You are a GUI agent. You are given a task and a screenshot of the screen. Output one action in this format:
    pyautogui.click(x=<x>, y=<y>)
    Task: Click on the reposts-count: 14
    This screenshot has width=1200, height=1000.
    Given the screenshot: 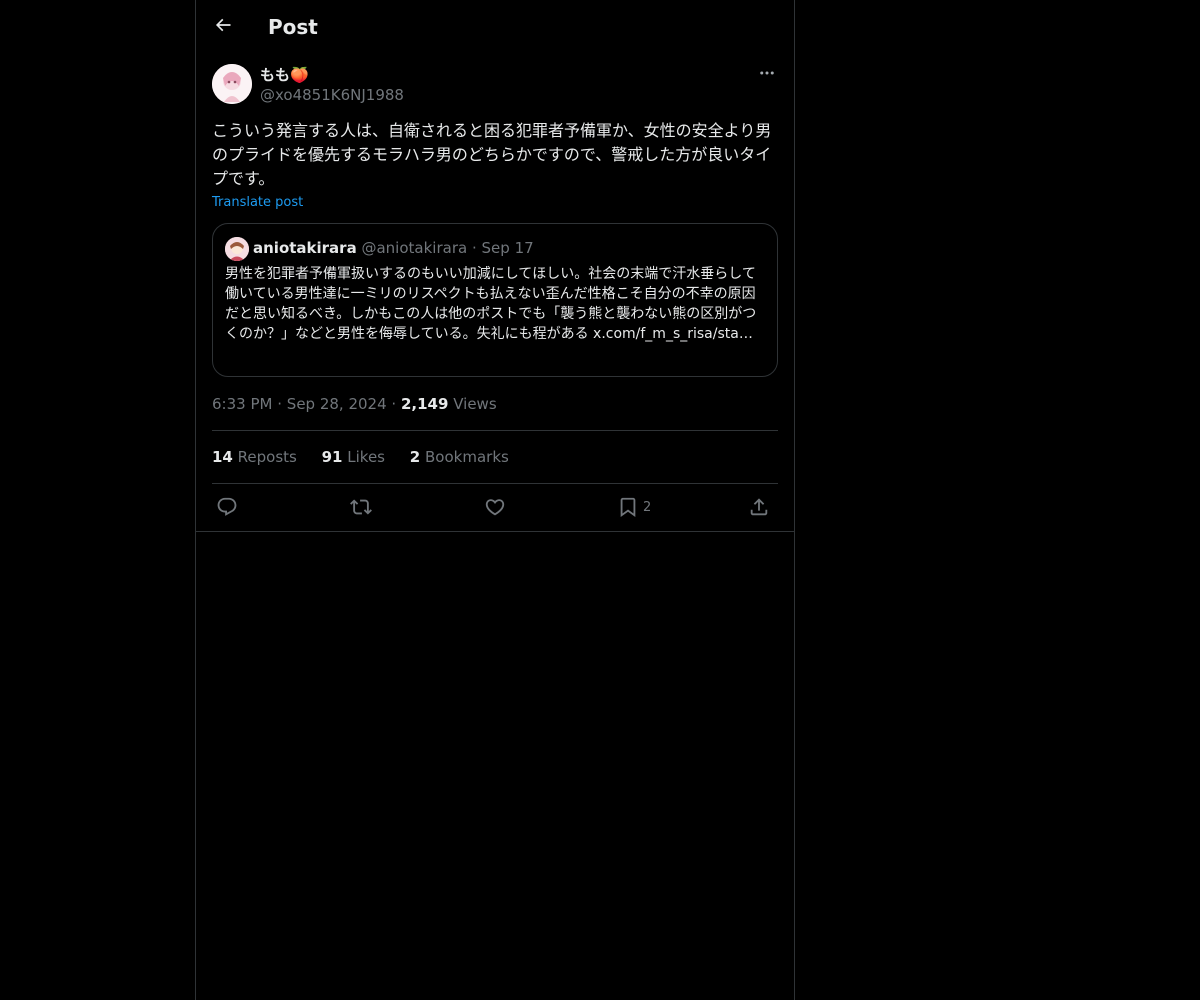 What is the action you would take?
    pyautogui.click(x=222, y=457)
    